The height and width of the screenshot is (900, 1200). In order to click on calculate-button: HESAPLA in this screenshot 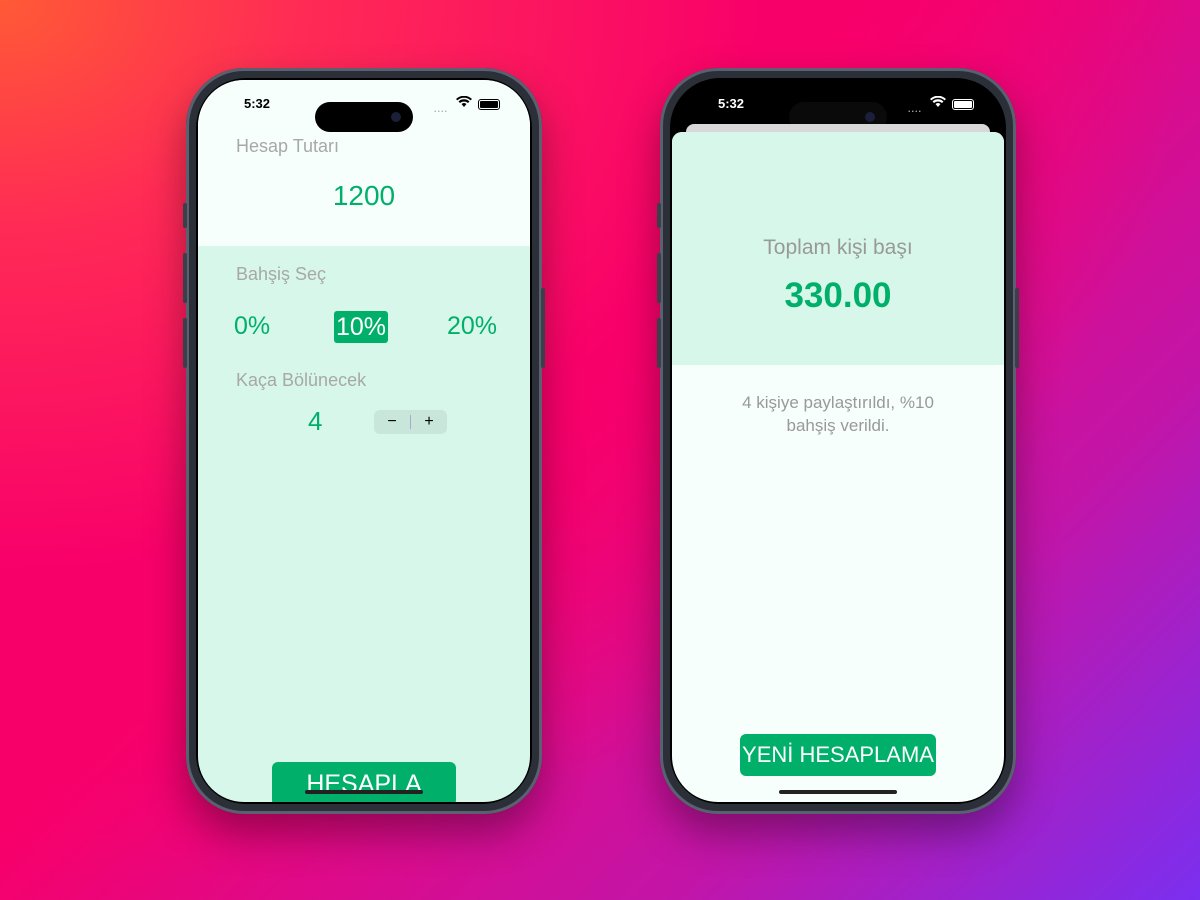, I will do `click(364, 782)`.